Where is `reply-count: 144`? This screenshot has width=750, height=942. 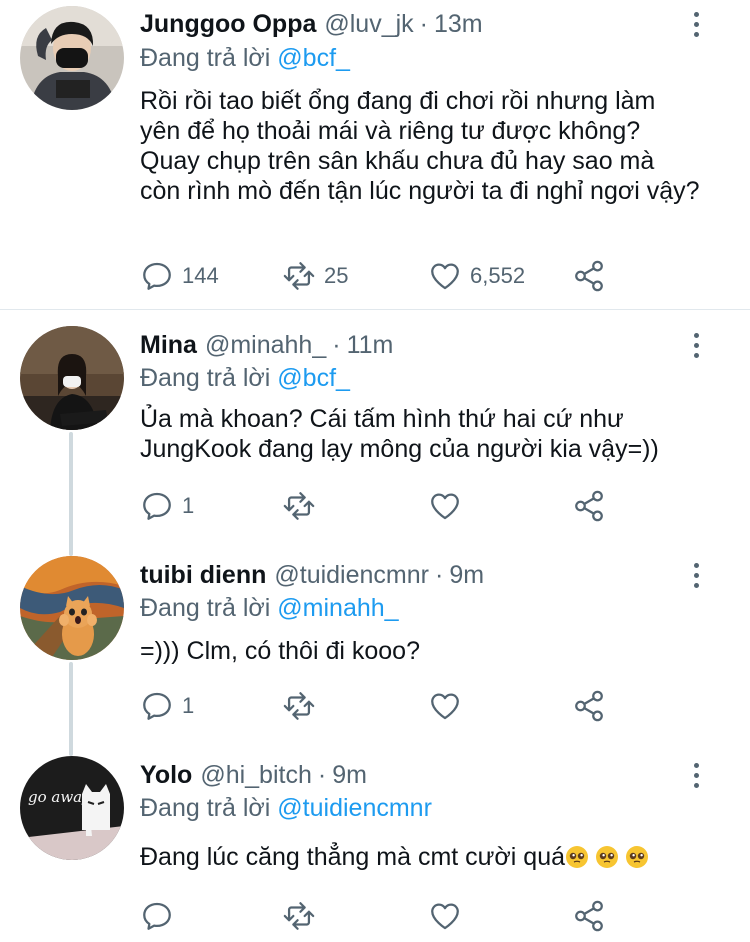
reply-count: 144 is located at coordinates (200, 275).